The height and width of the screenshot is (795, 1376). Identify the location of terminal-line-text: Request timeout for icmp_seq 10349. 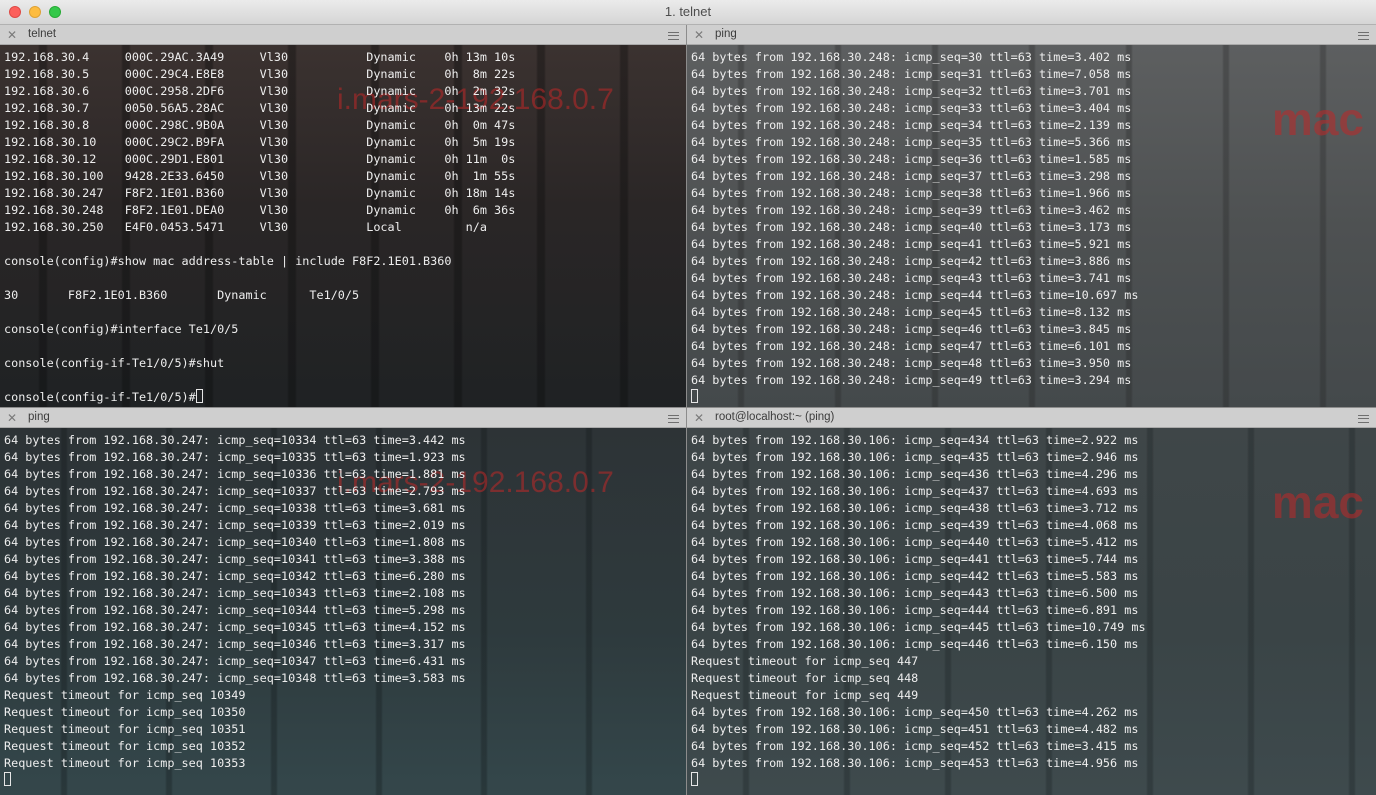
(125, 695).